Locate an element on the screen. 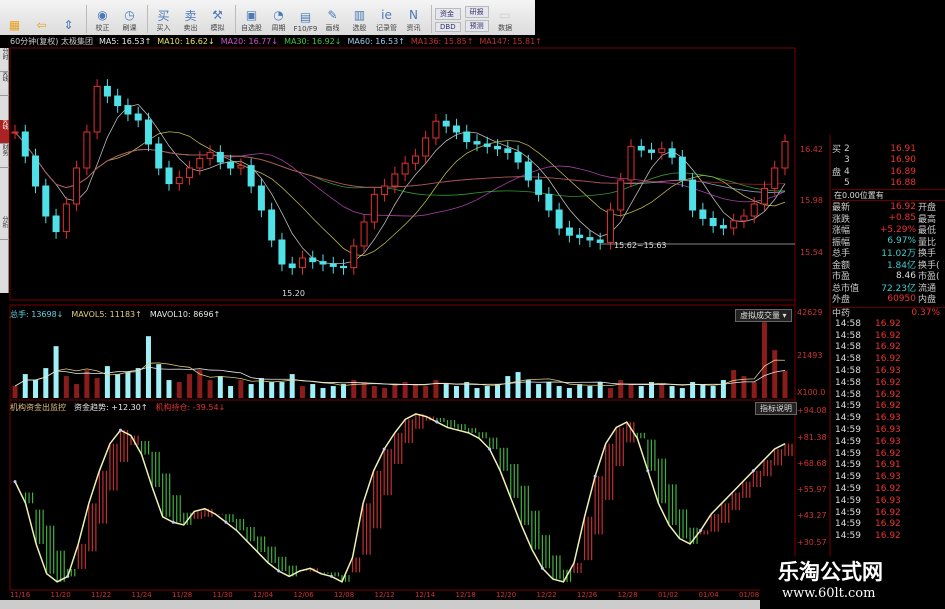 The image size is (945, 609). tick-time: 14:58 is located at coordinates (848, 335).